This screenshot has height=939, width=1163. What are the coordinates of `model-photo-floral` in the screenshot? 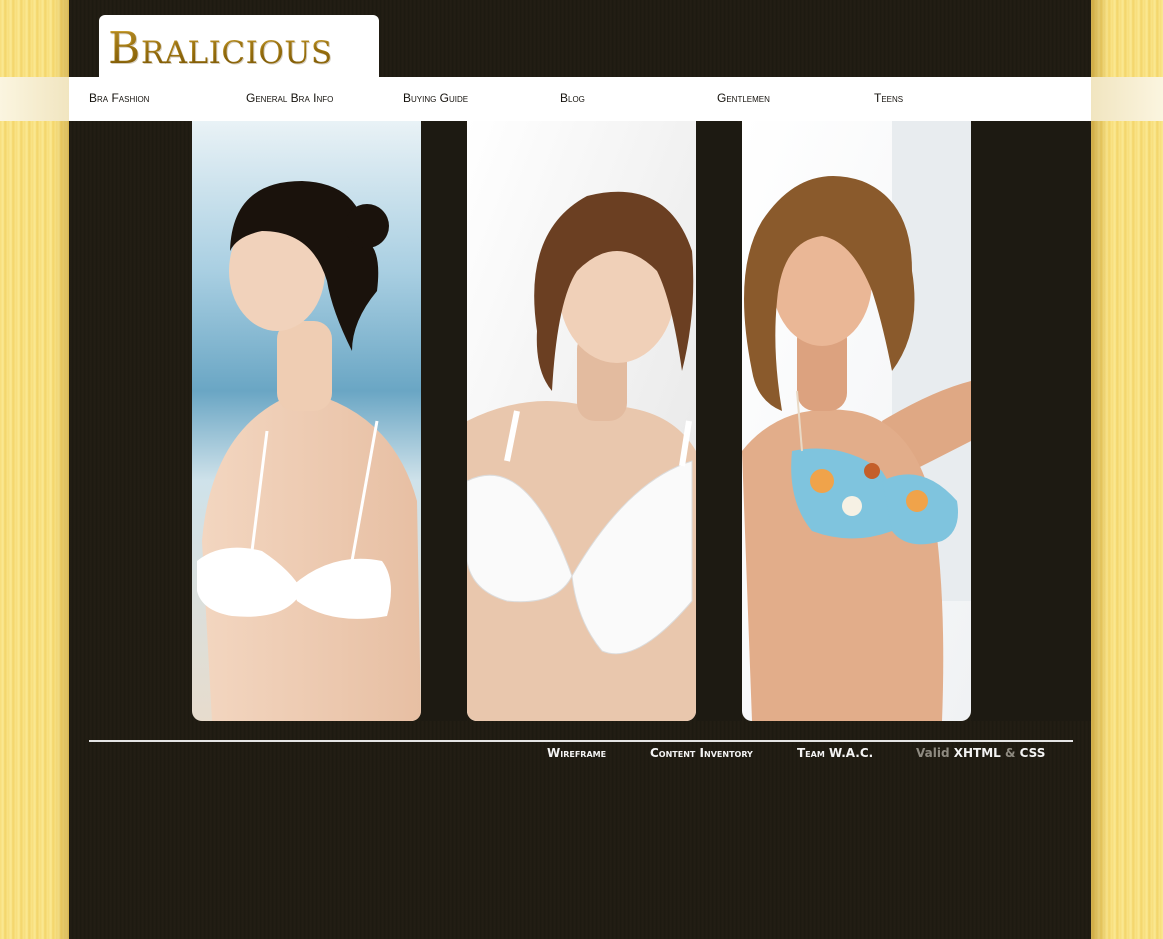 It's located at (856, 421).